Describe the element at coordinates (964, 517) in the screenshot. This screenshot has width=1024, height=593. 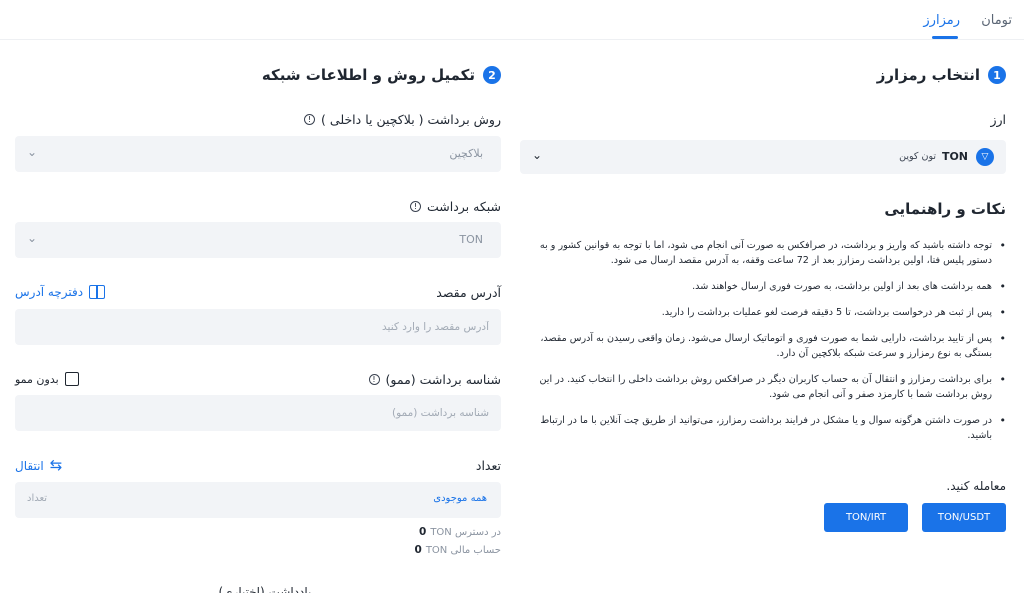
I see `trade-ton-usdt-button: TON/USDT` at that location.